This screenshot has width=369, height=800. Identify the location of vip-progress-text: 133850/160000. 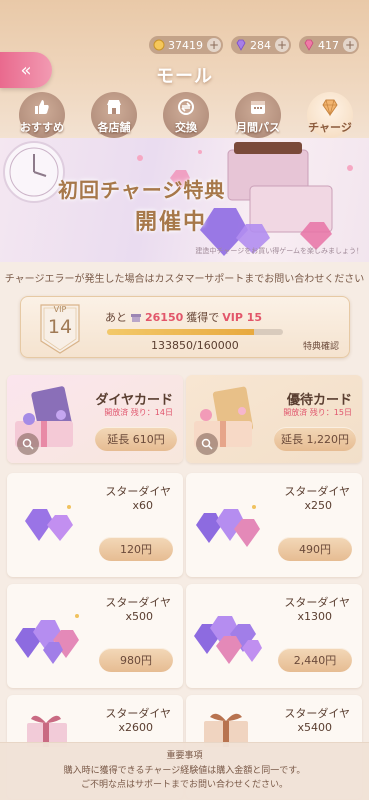
(195, 345).